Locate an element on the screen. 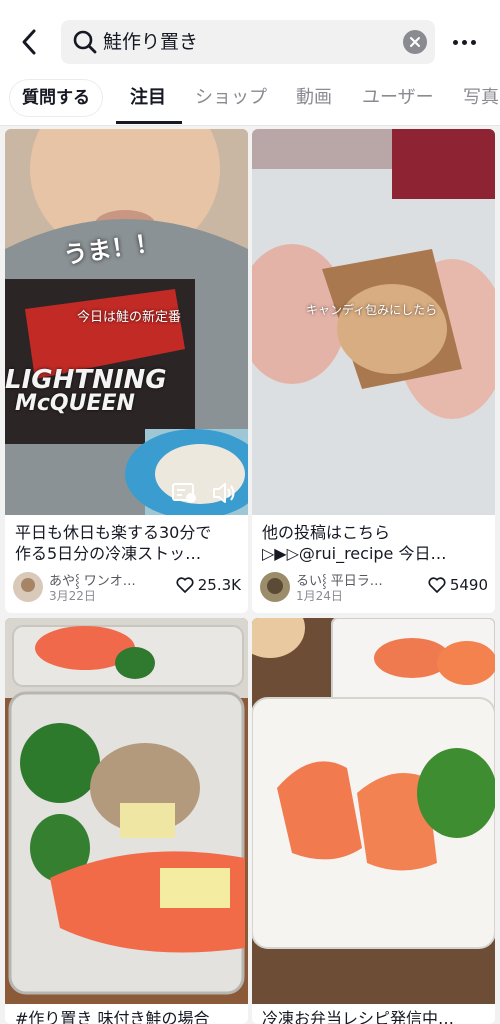 The image size is (500, 1024). like-count: 25.3K is located at coordinates (208, 585).